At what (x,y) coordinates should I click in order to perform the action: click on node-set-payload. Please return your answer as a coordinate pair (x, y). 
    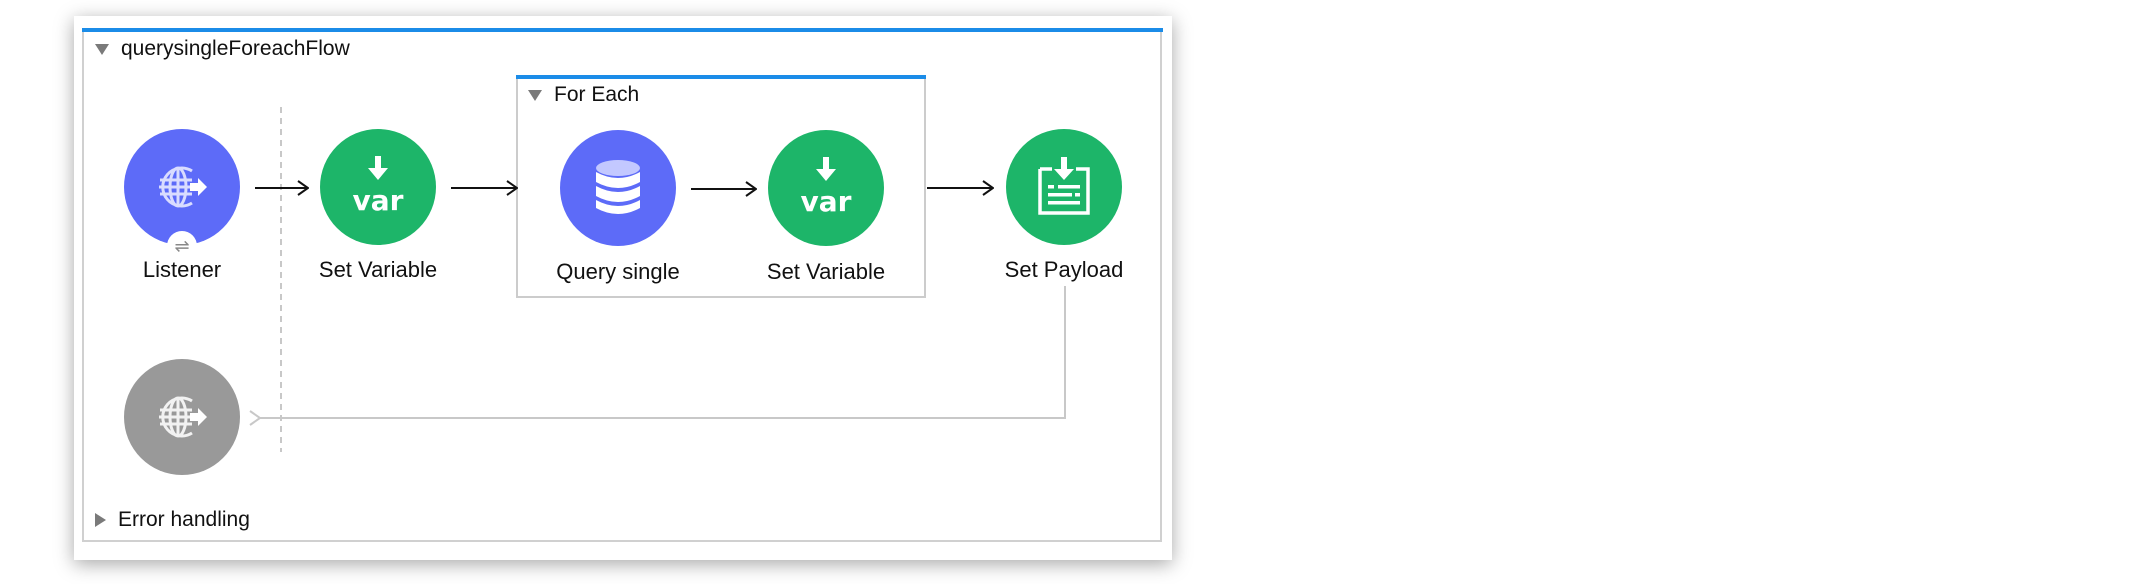
    Looking at the image, I should click on (1064, 187).